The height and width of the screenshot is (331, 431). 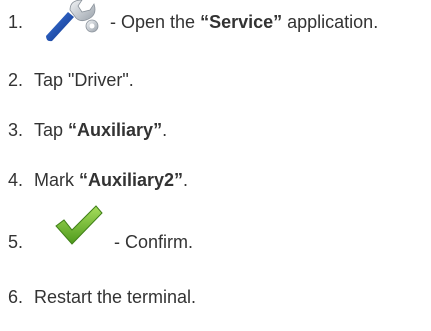 I want to click on step-number: 1., so click(x=16, y=22).